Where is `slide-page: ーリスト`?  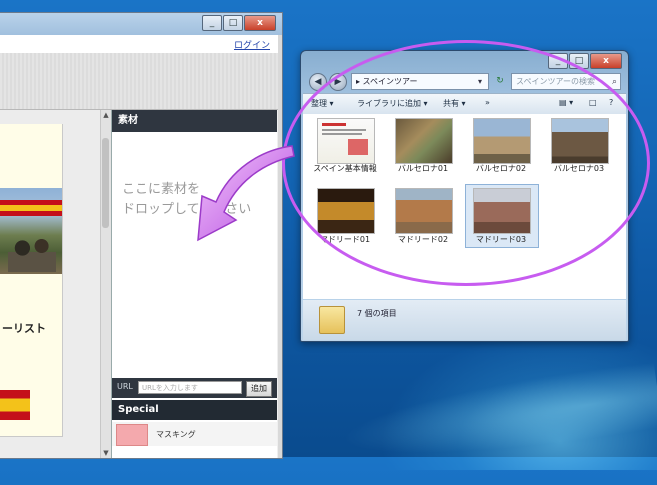 slide-page: ーリスト is located at coordinates (31, 280).